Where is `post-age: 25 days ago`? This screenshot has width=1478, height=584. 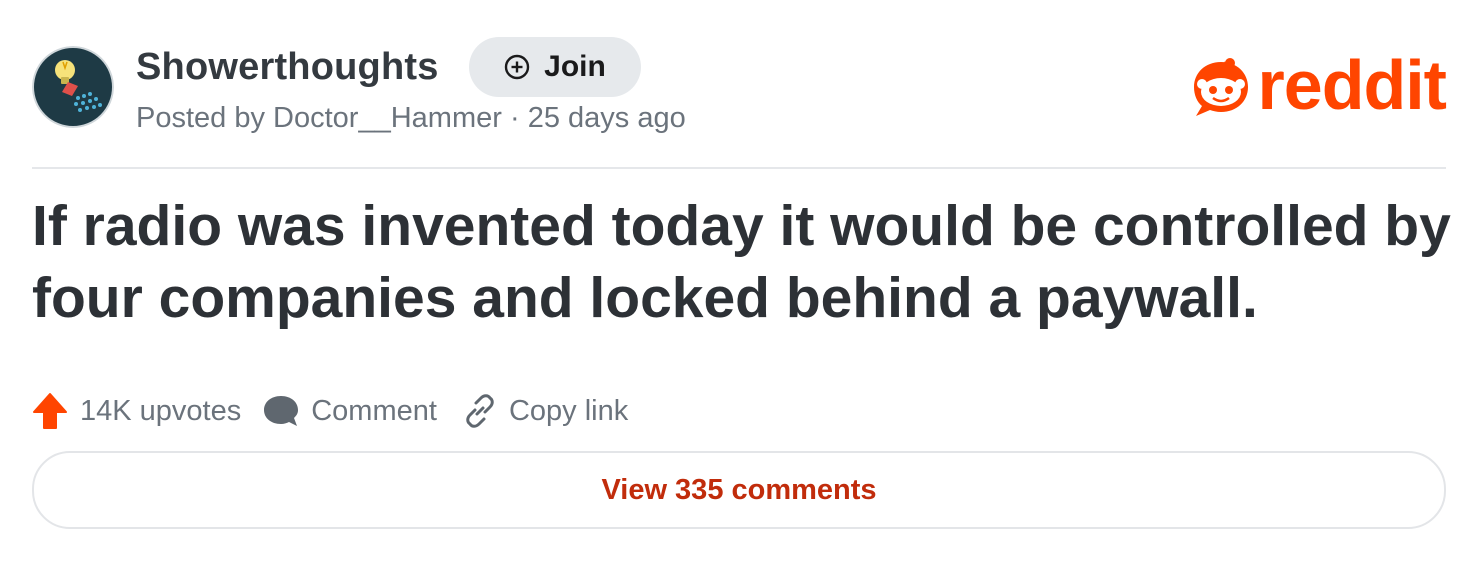 post-age: 25 days ago is located at coordinates (606, 118).